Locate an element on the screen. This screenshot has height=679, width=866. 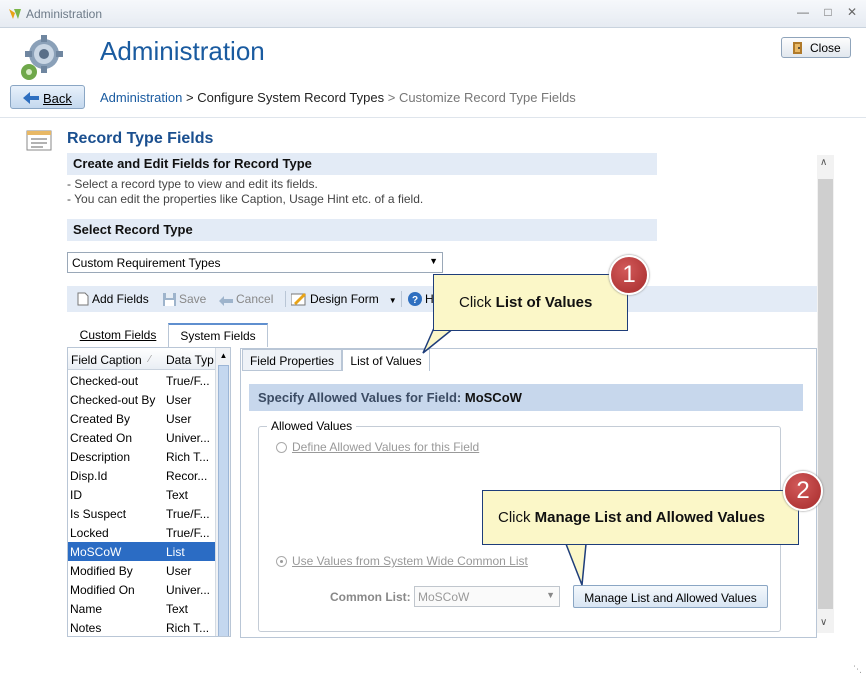
common-list-label: Common List: is located at coordinates (370, 597).